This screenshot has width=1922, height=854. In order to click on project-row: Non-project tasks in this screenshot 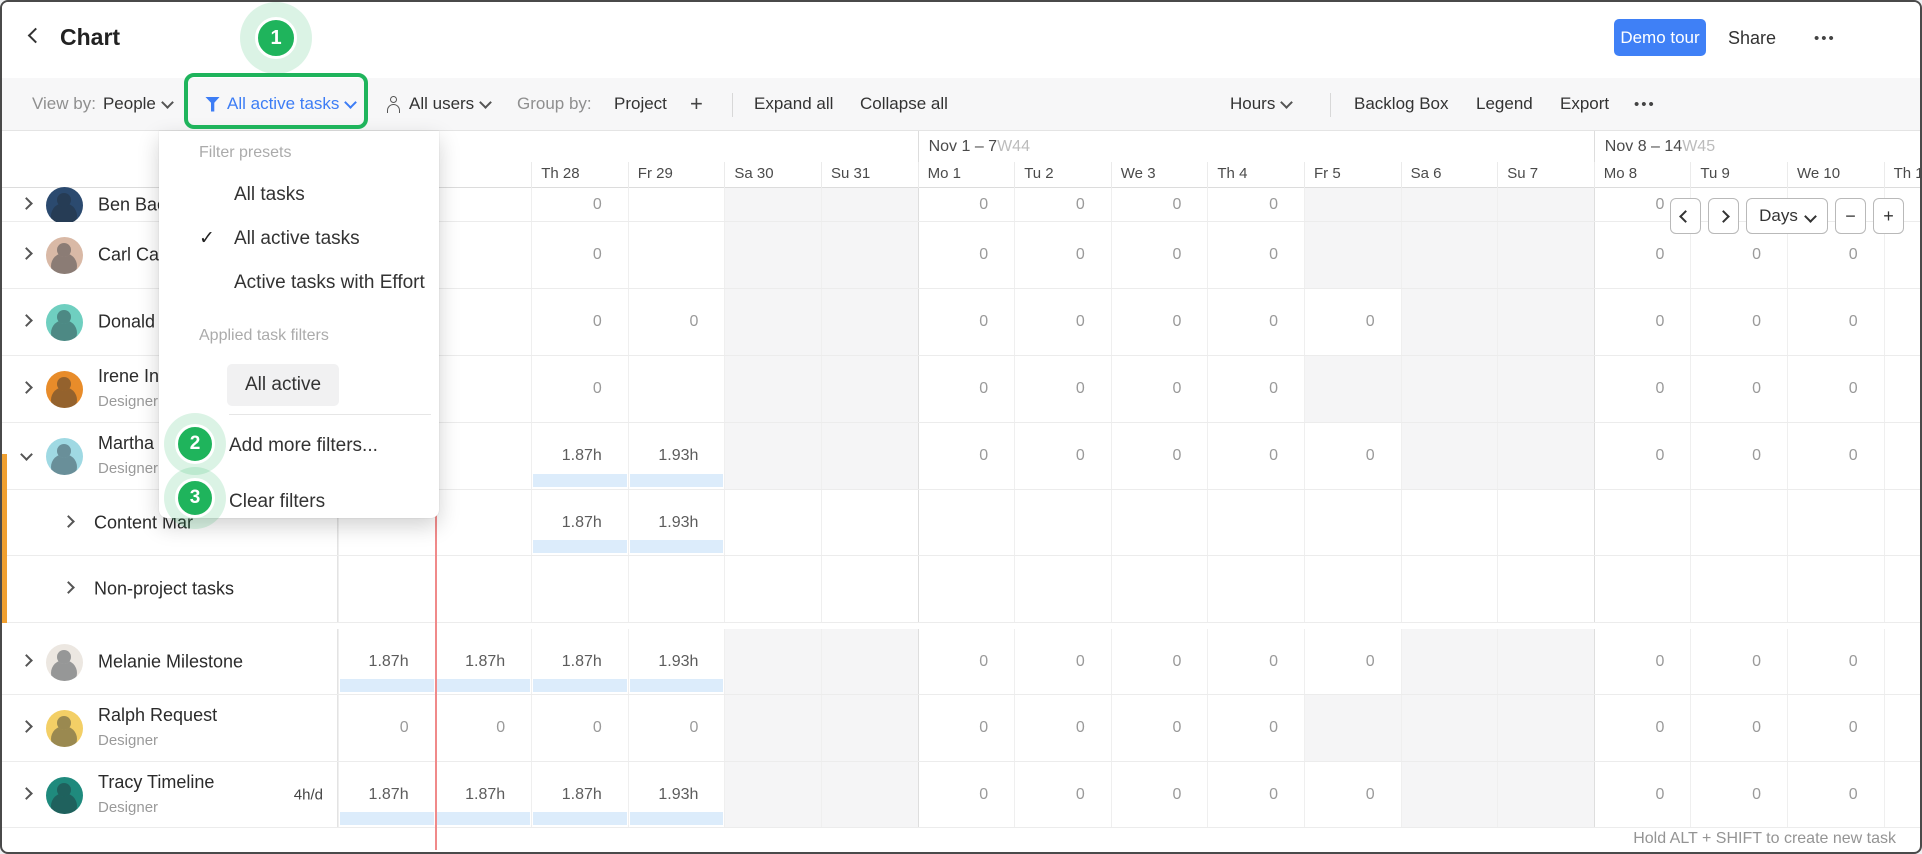, I will do `click(961, 589)`.